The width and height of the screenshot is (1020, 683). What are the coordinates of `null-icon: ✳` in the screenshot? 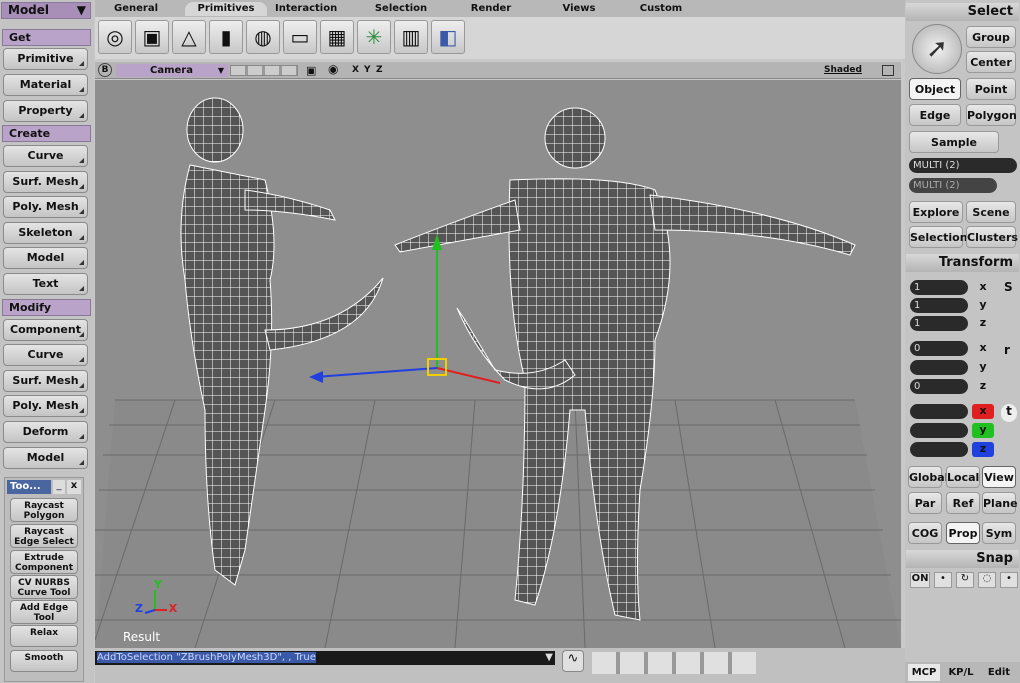 It's located at (374, 37).